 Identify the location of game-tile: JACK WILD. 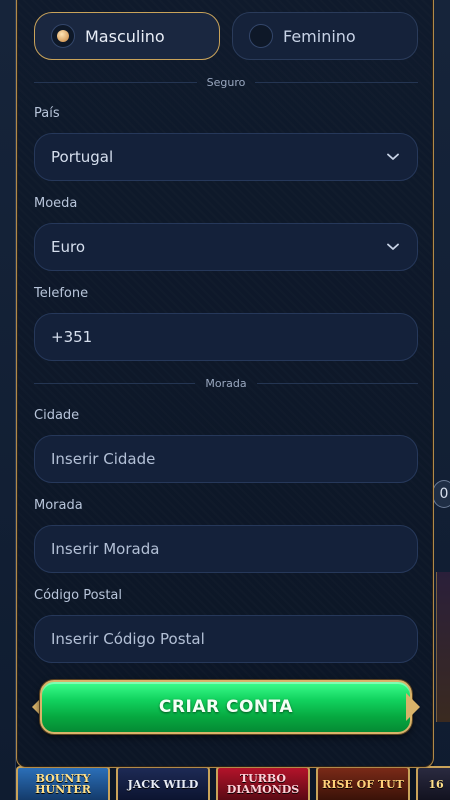
(163, 783).